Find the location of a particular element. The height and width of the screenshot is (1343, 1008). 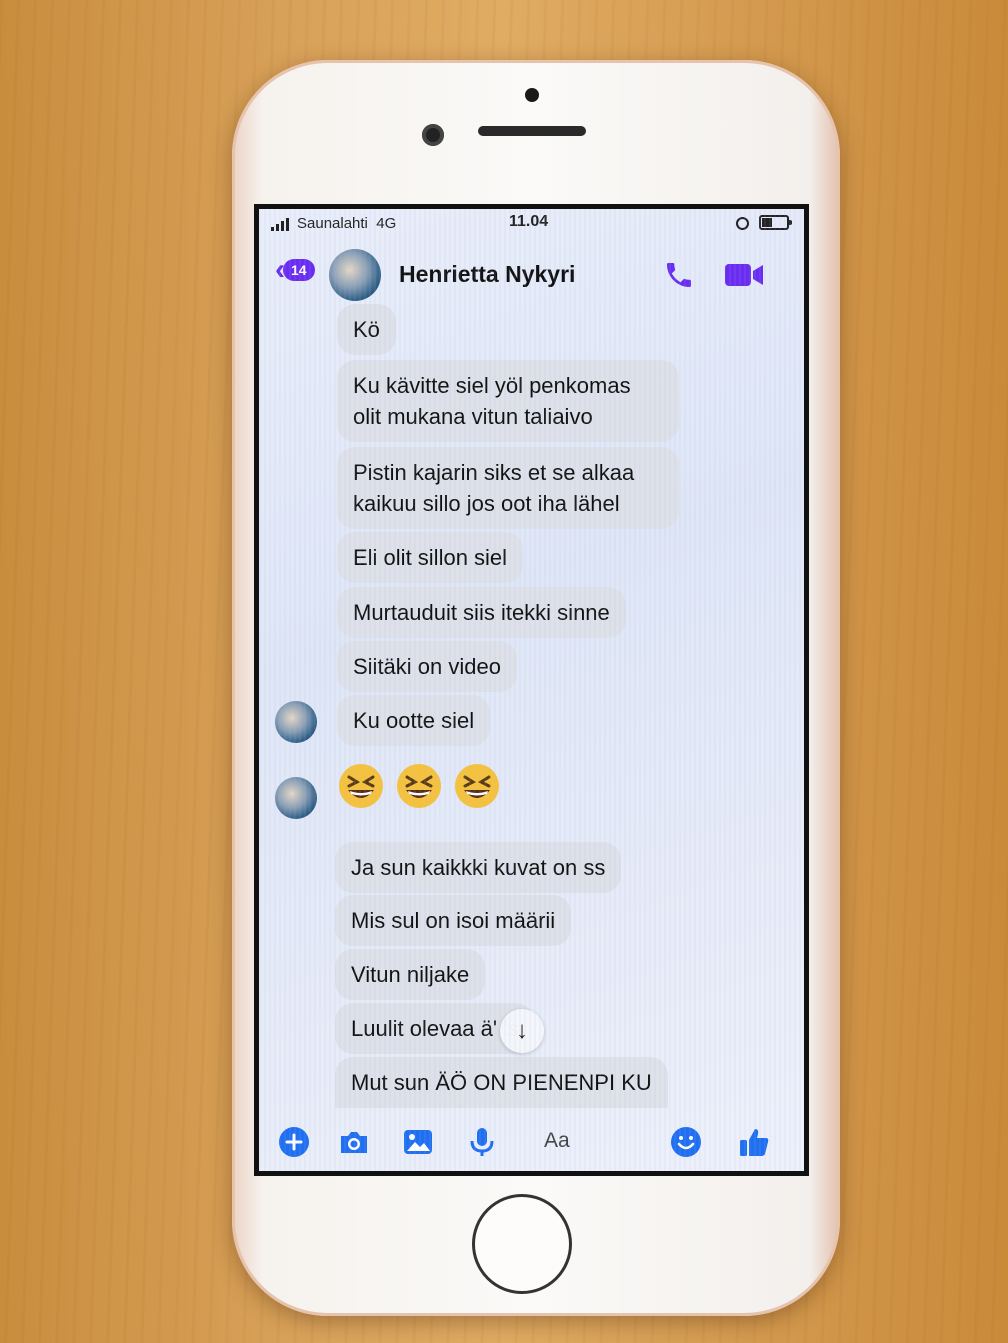

chat-header: ‹ 14 Henrietta Nykyri is located at coordinates (531, 273).